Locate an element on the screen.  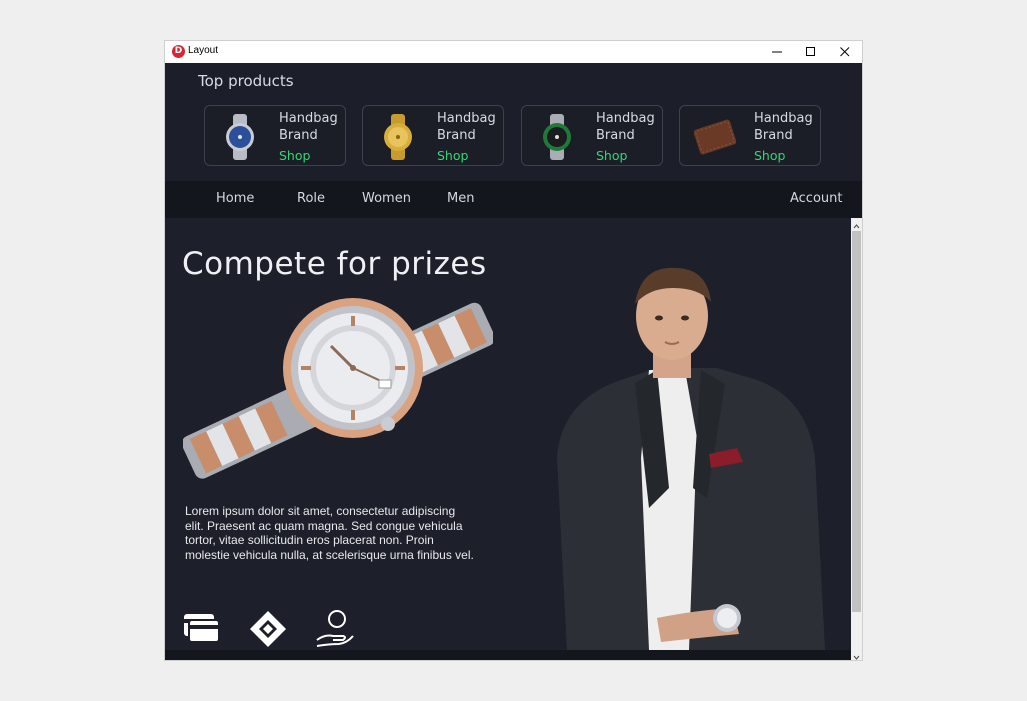
top-products-title: Top products is located at coordinates (246, 81).